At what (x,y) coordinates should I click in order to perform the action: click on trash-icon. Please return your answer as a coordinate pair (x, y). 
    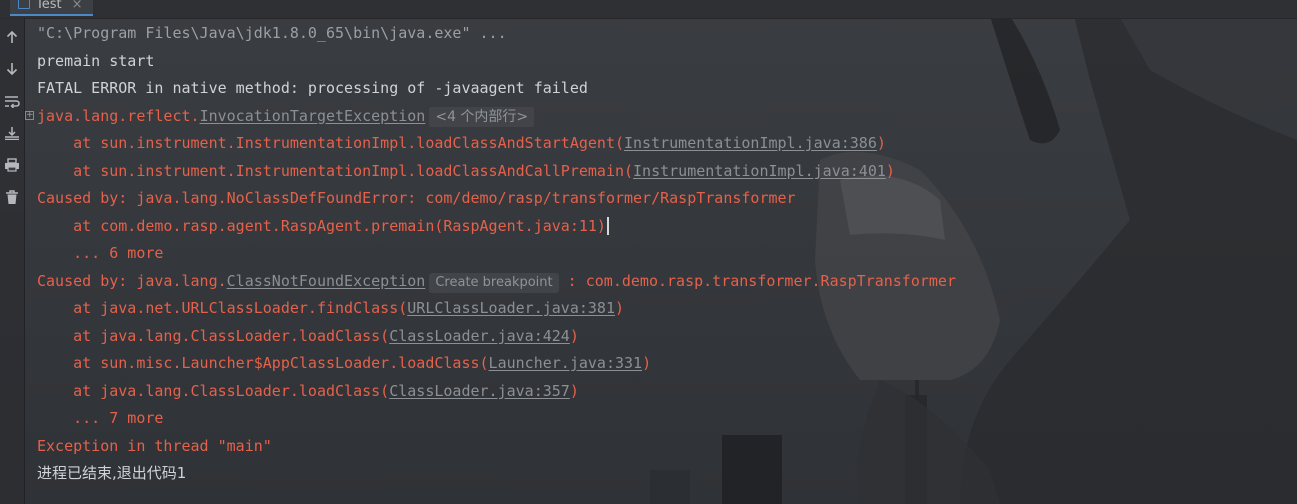
    Looking at the image, I should click on (12, 197).